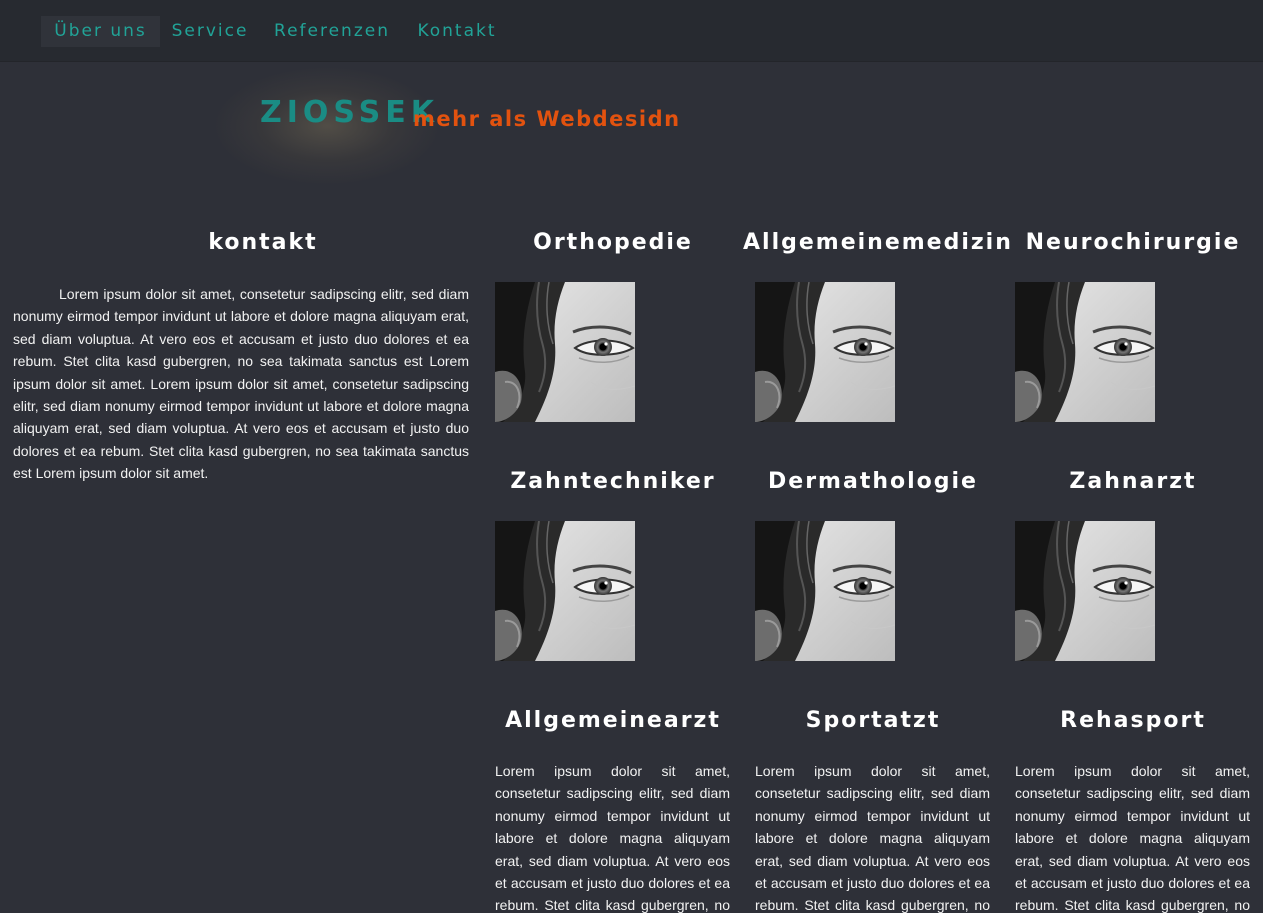  What do you see at coordinates (100, 31) in the screenshot?
I see `nav-item-ueber-uns: Über uns` at bounding box center [100, 31].